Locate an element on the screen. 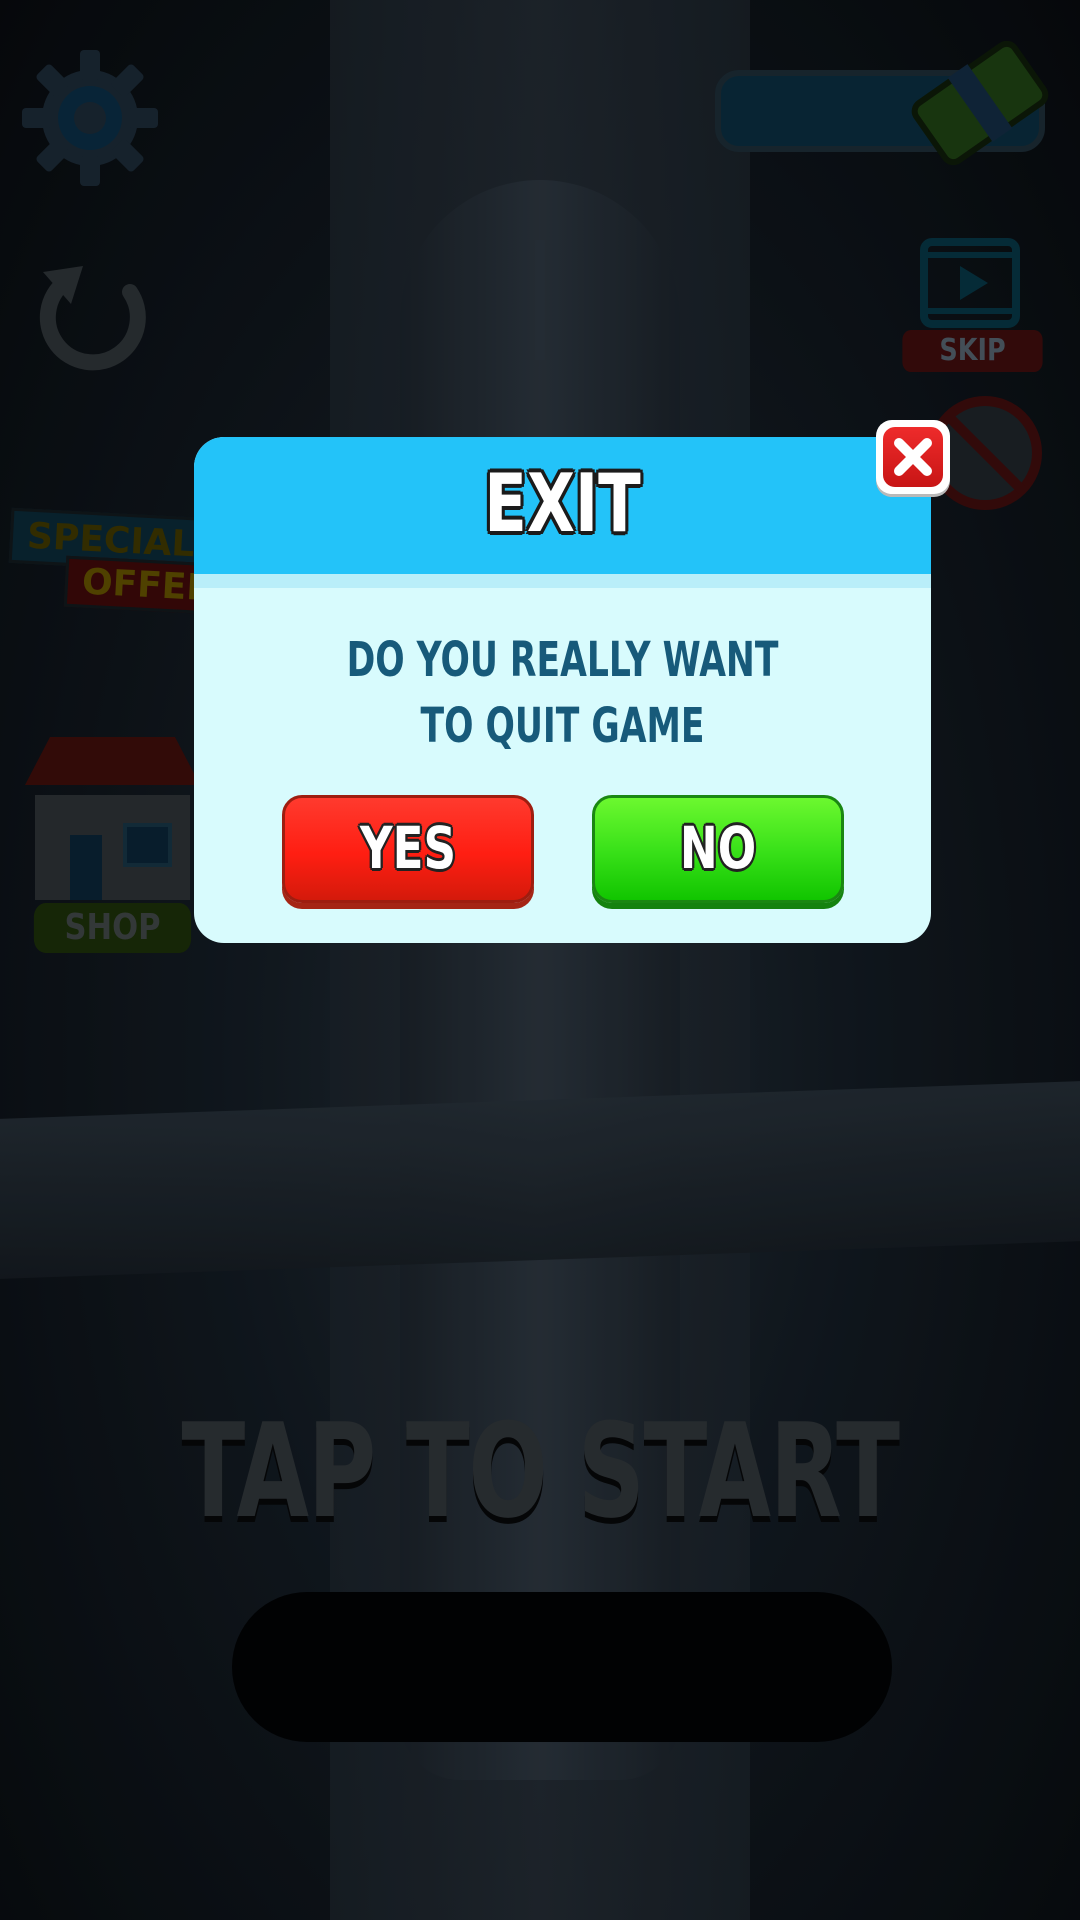  no-button-label: NO is located at coordinates (718, 848).